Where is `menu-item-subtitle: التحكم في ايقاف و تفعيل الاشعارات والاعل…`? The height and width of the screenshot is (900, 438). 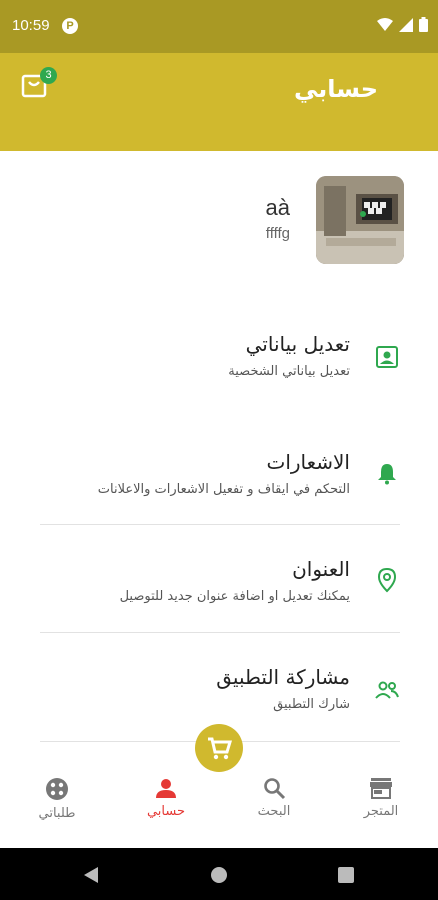 menu-item-subtitle: التحكم في ايقاف و تفعيل الاشعارات والاعل… is located at coordinates (223, 489).